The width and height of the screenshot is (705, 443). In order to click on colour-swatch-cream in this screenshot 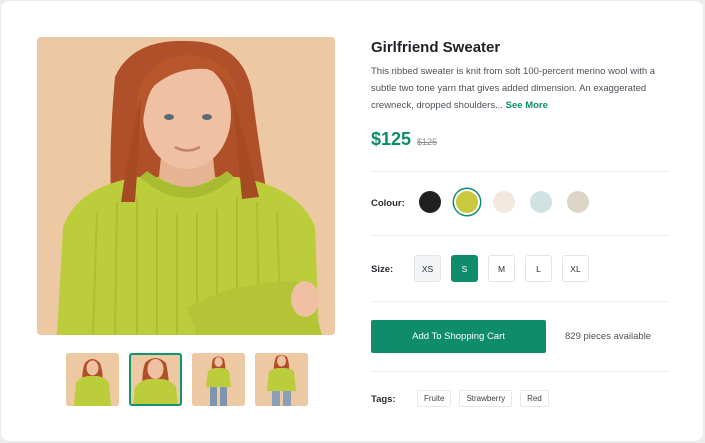, I will do `click(504, 202)`.